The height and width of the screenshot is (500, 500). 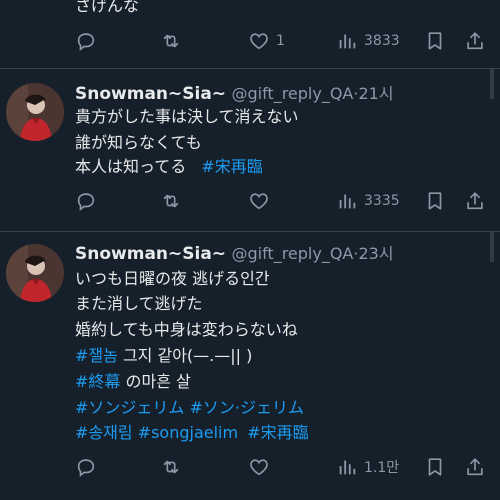 What do you see at coordinates (186, 329) in the screenshot?
I see `tweet-text-line: 婚約しても中身は変わらないね` at bounding box center [186, 329].